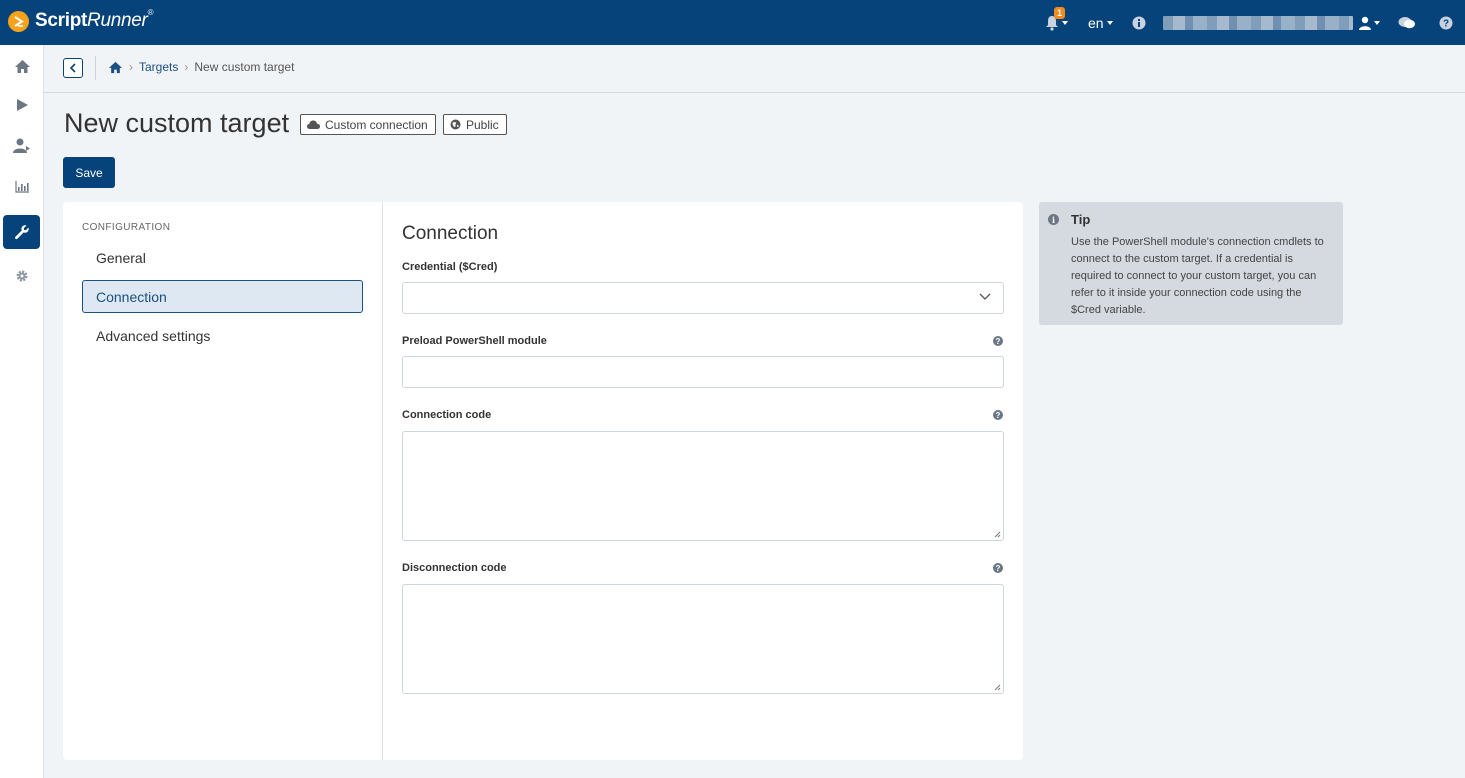 The height and width of the screenshot is (778, 1465). Describe the element at coordinates (313, 124) in the screenshot. I see `cloud-icon` at that location.